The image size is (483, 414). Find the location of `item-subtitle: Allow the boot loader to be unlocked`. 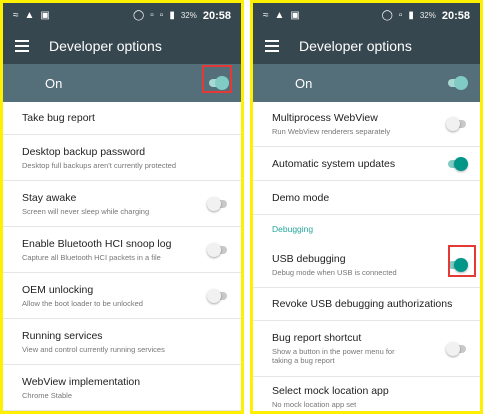

item-subtitle: Allow the boot loader to be unlocked is located at coordinates (82, 303).